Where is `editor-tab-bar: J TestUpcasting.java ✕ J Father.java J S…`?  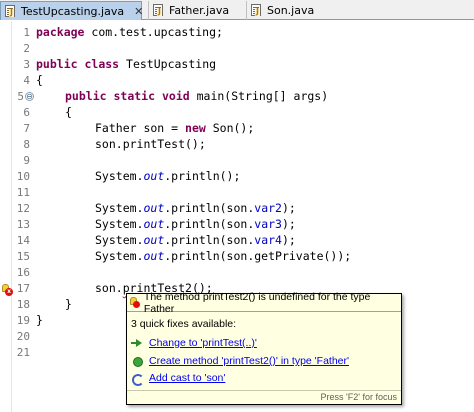 editor-tab-bar: J TestUpcasting.java ✕ J Father.java J S… is located at coordinates (237, 10).